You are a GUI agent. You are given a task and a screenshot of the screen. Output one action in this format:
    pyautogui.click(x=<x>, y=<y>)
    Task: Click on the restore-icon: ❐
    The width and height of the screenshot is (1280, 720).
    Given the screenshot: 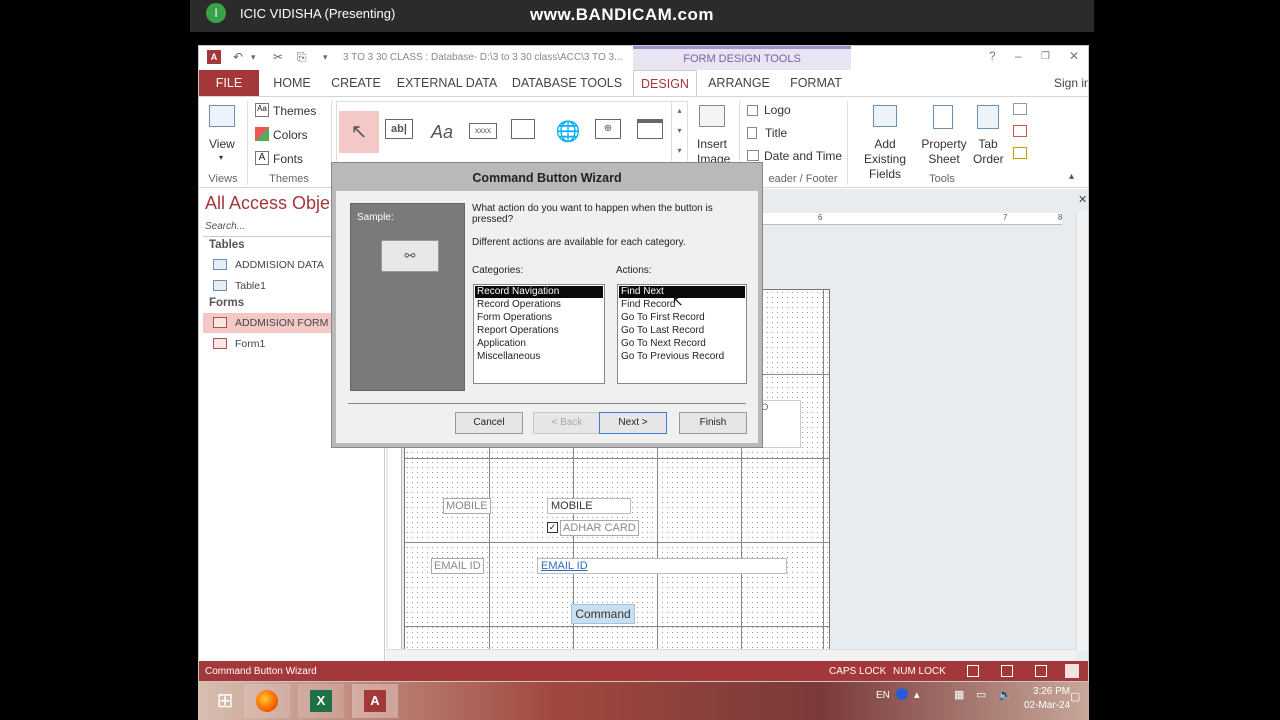 What is the action you would take?
    pyautogui.click(x=1045, y=56)
    